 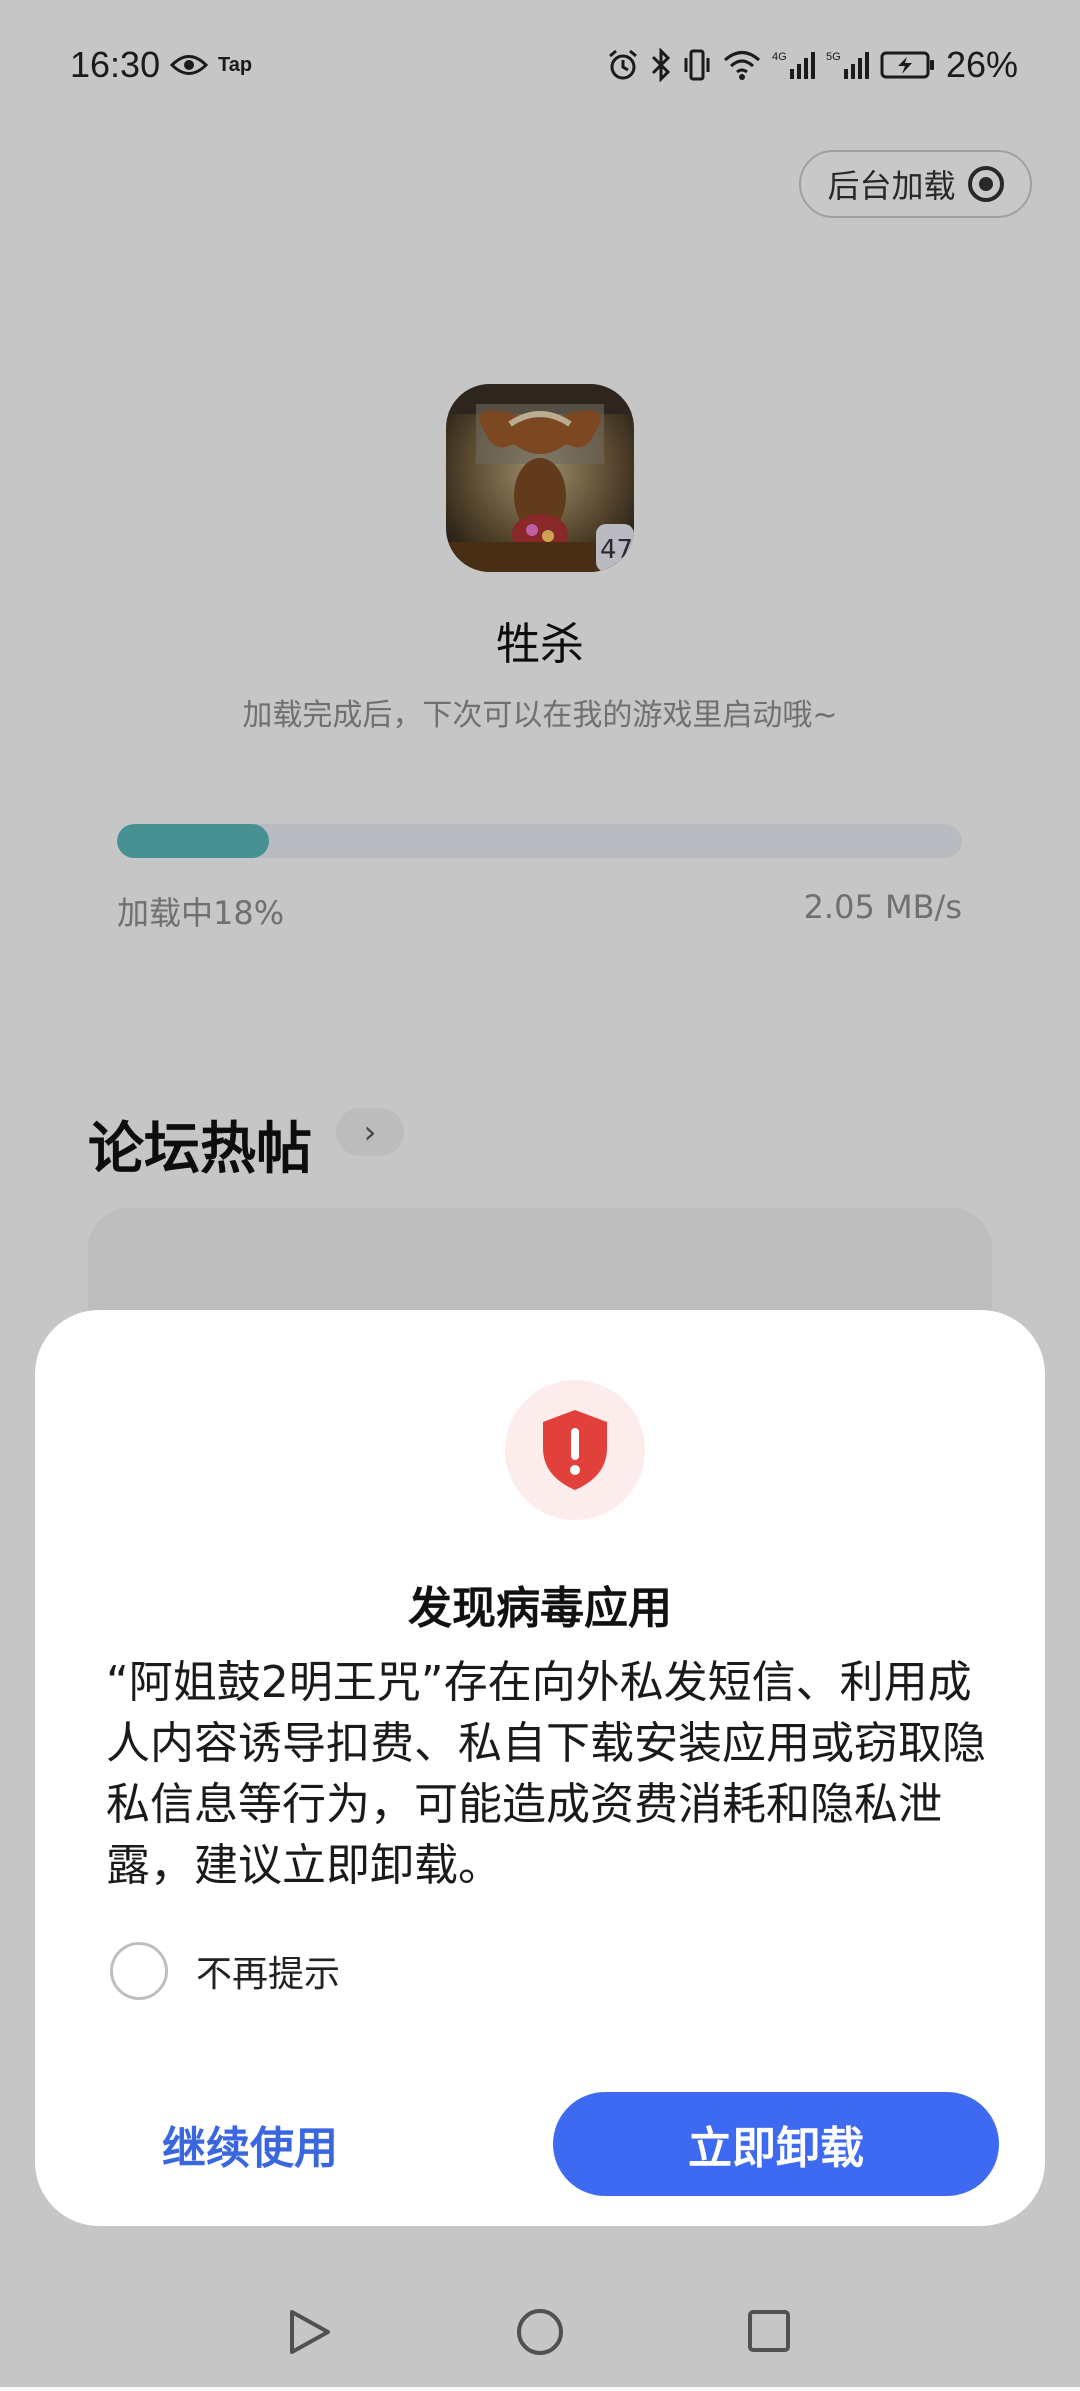 I want to click on dialog-title: 发现病毒应用, so click(x=540, y=1608).